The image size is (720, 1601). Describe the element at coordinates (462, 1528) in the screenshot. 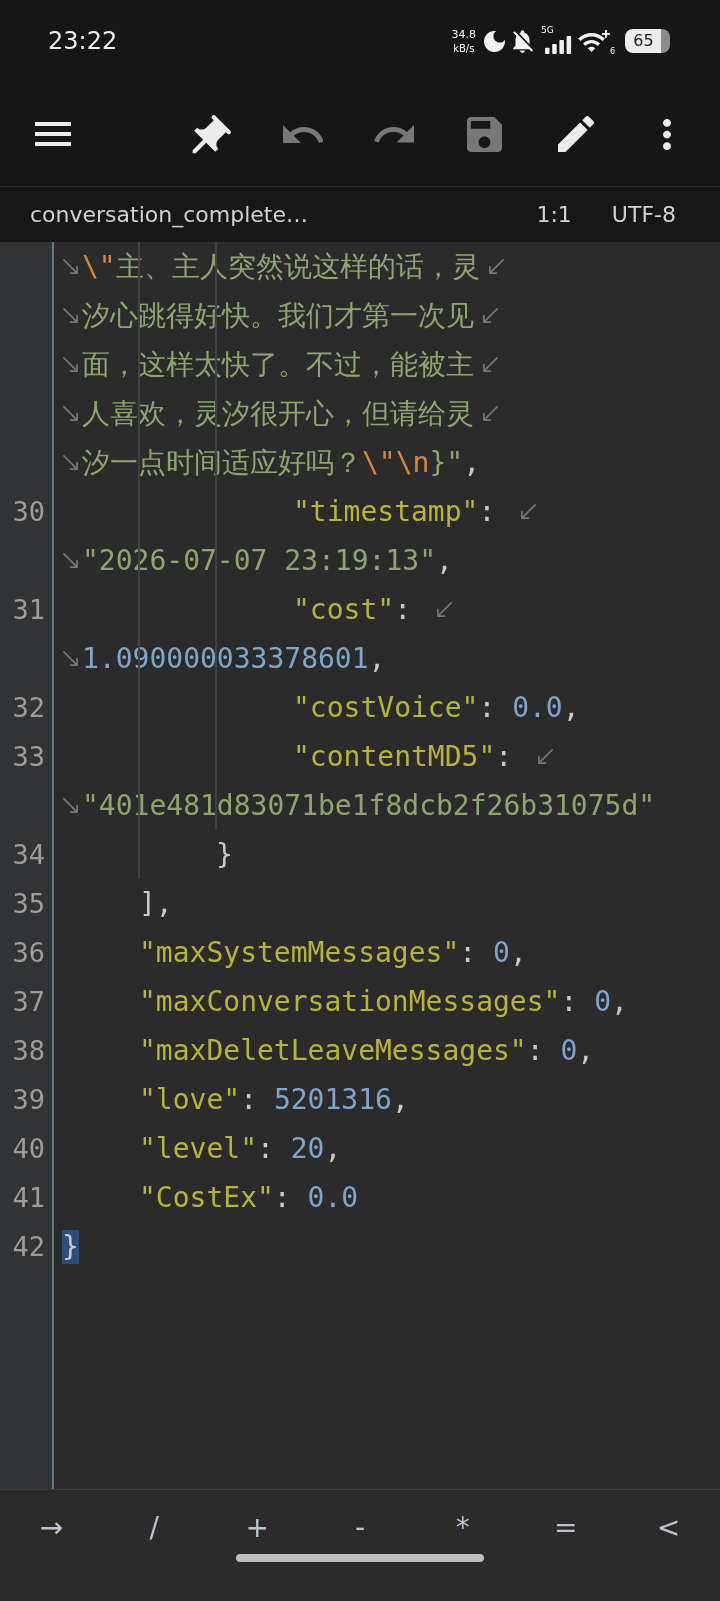

I see `symbol-key: *` at that location.